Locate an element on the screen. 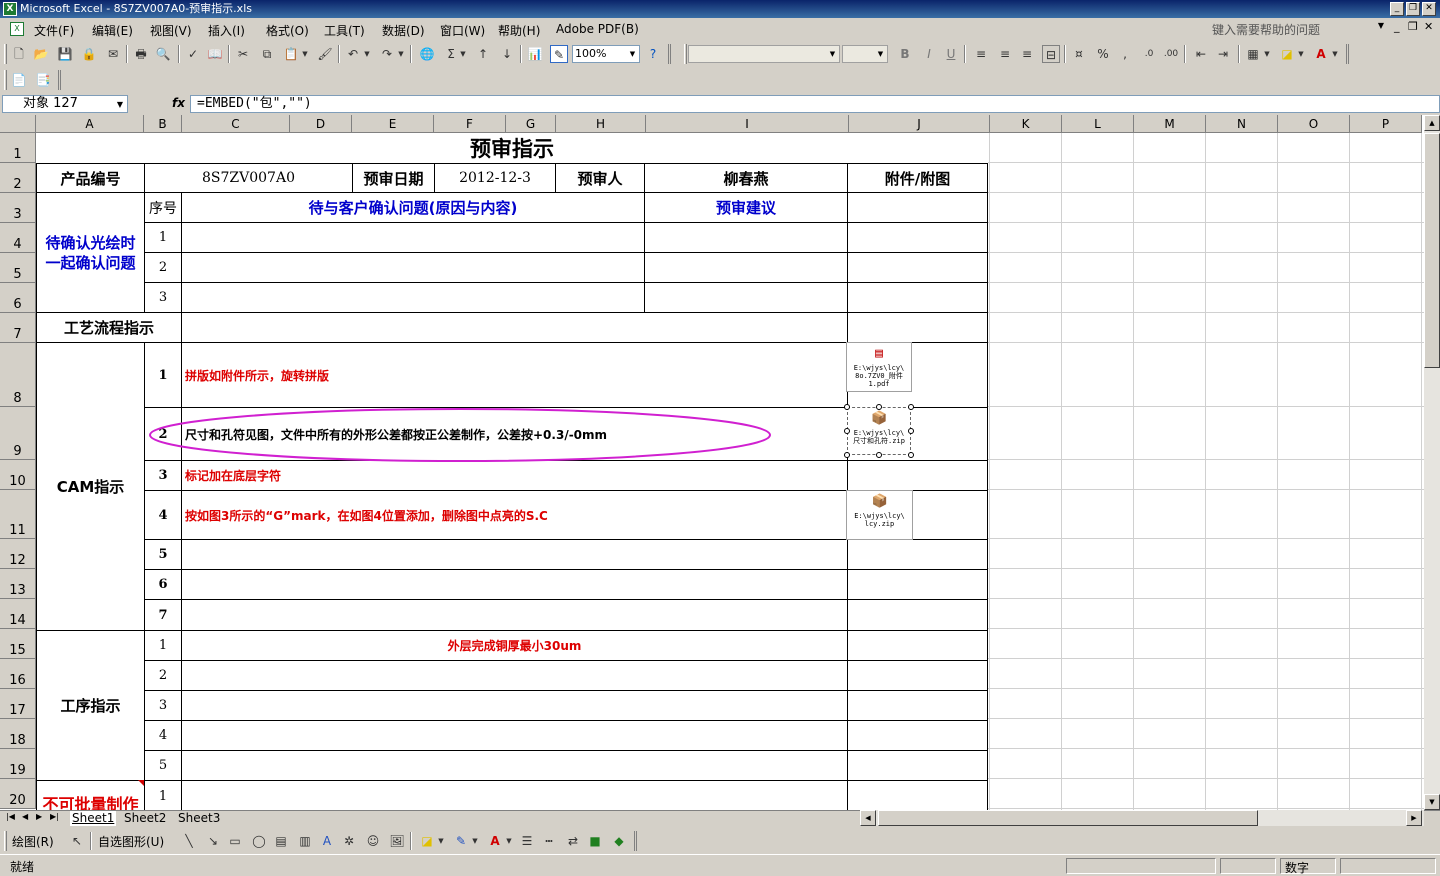 This screenshot has width=1440, height=876. align-right-icon: ≡ is located at coordinates (1027, 54).